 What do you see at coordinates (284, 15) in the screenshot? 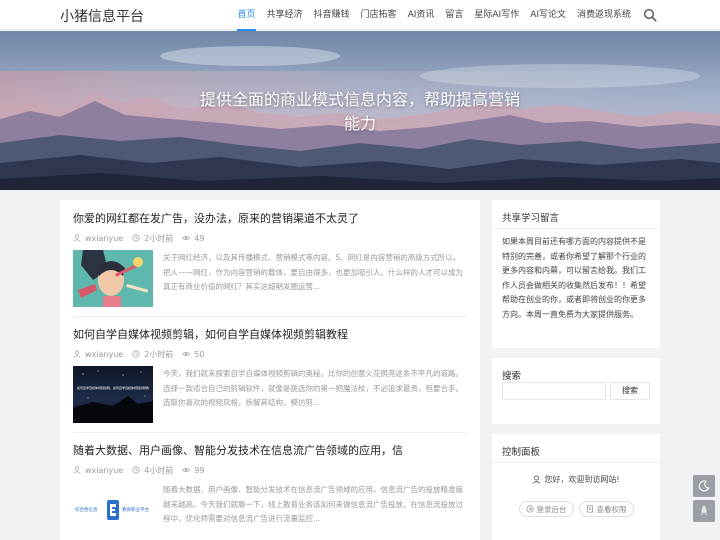
I see `nav-item-sharing-economy: 共享经济` at bounding box center [284, 15].